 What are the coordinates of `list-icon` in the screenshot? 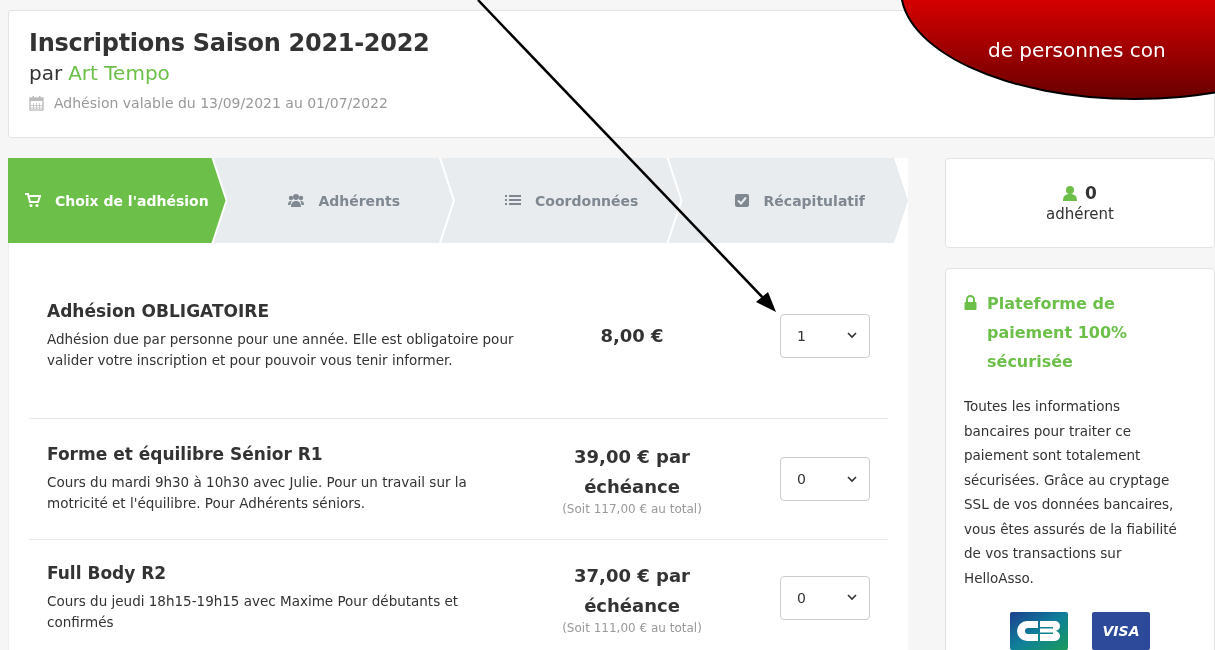 It's located at (513, 200).